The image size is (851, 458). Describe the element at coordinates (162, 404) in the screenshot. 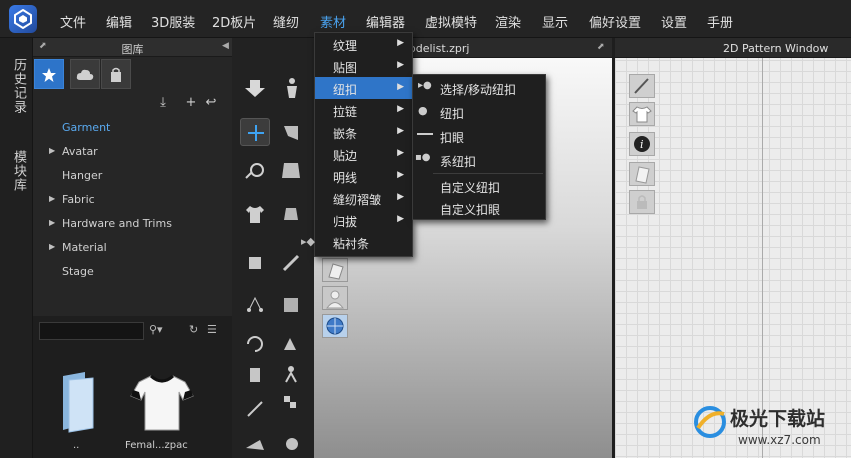

I see `tshirt-icon` at that location.